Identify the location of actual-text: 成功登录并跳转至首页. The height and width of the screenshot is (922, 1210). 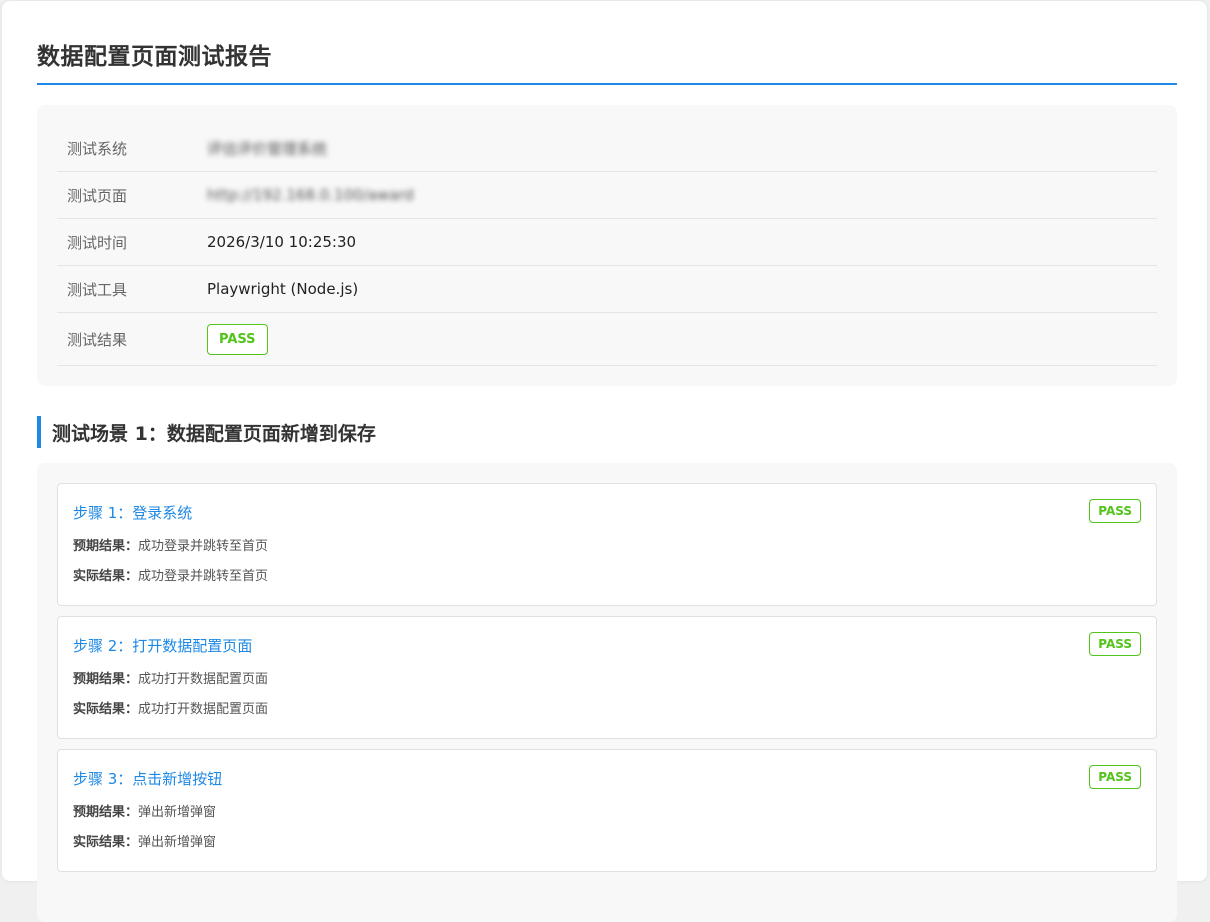
(203, 576).